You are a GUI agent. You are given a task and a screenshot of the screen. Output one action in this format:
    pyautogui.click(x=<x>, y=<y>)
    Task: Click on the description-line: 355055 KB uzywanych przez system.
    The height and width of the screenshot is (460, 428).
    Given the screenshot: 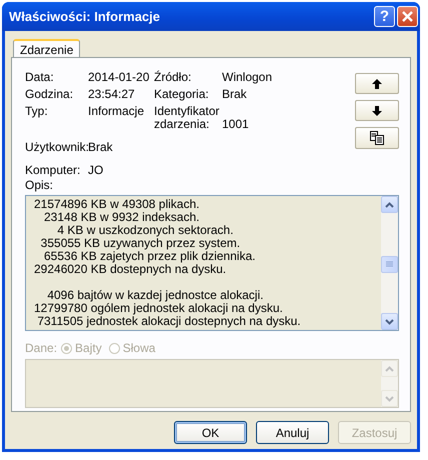 What is the action you would take?
    pyautogui.click(x=141, y=243)
    